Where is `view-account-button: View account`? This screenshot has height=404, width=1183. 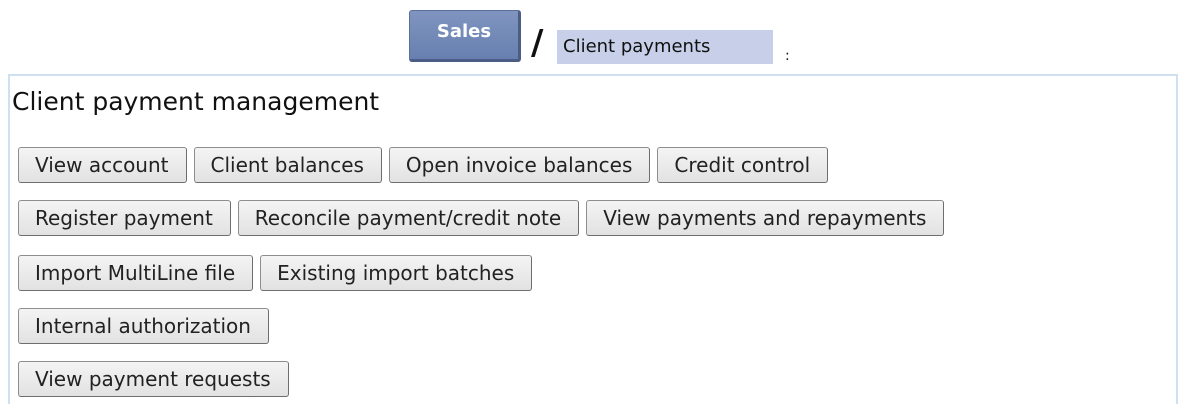
view-account-button: View account is located at coordinates (102, 165).